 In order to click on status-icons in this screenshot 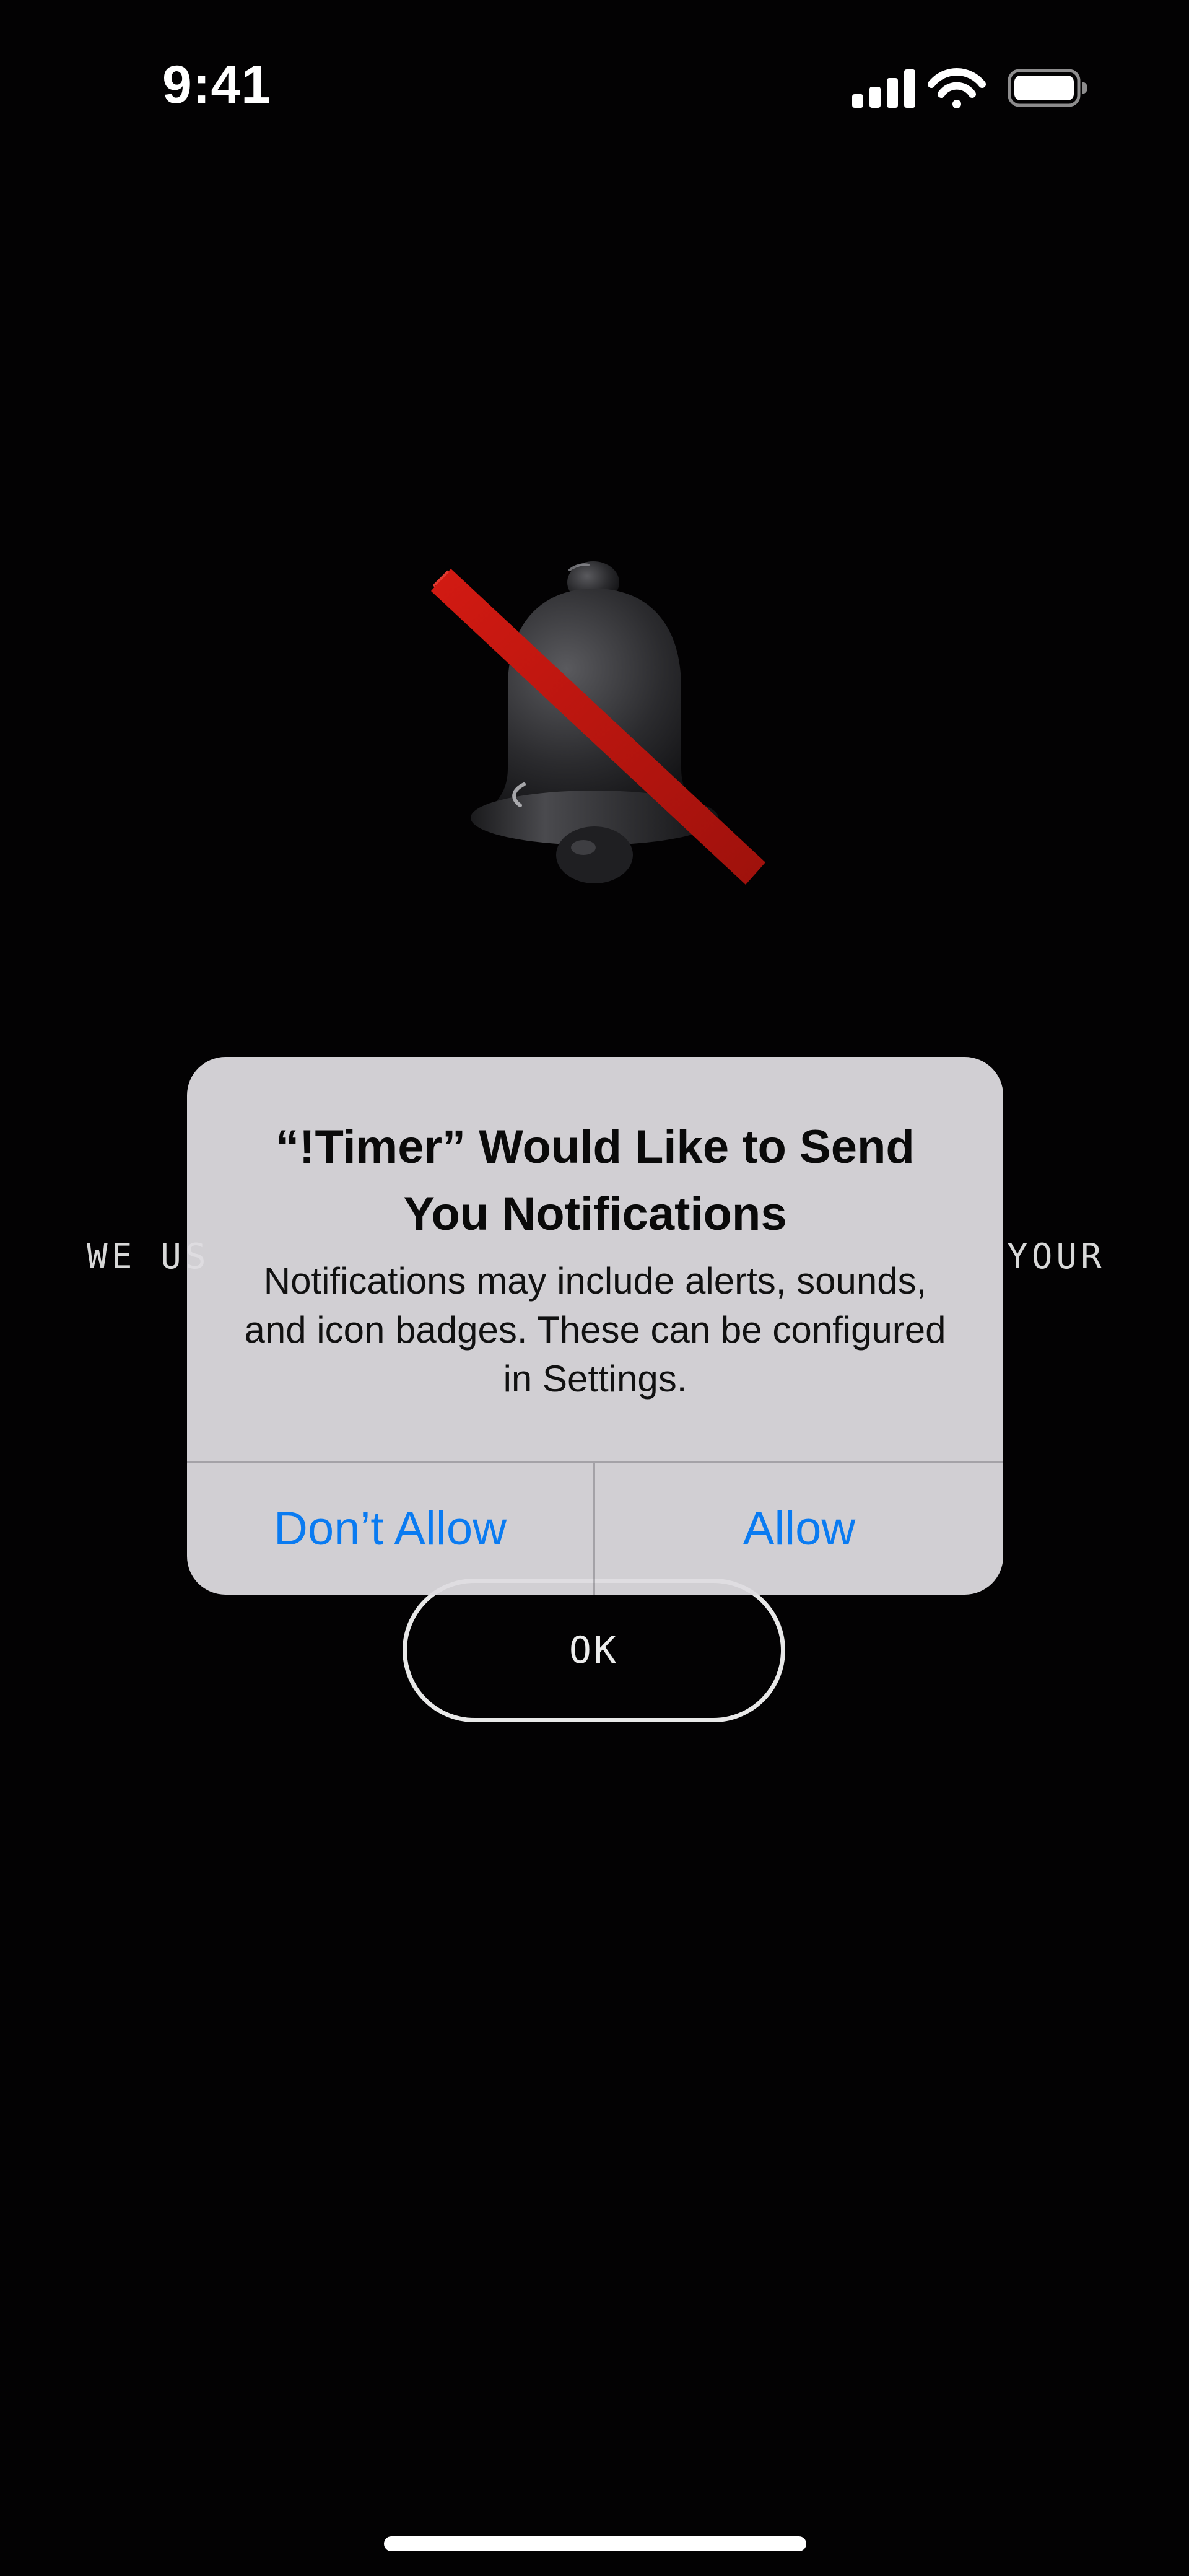, I will do `click(969, 88)`.